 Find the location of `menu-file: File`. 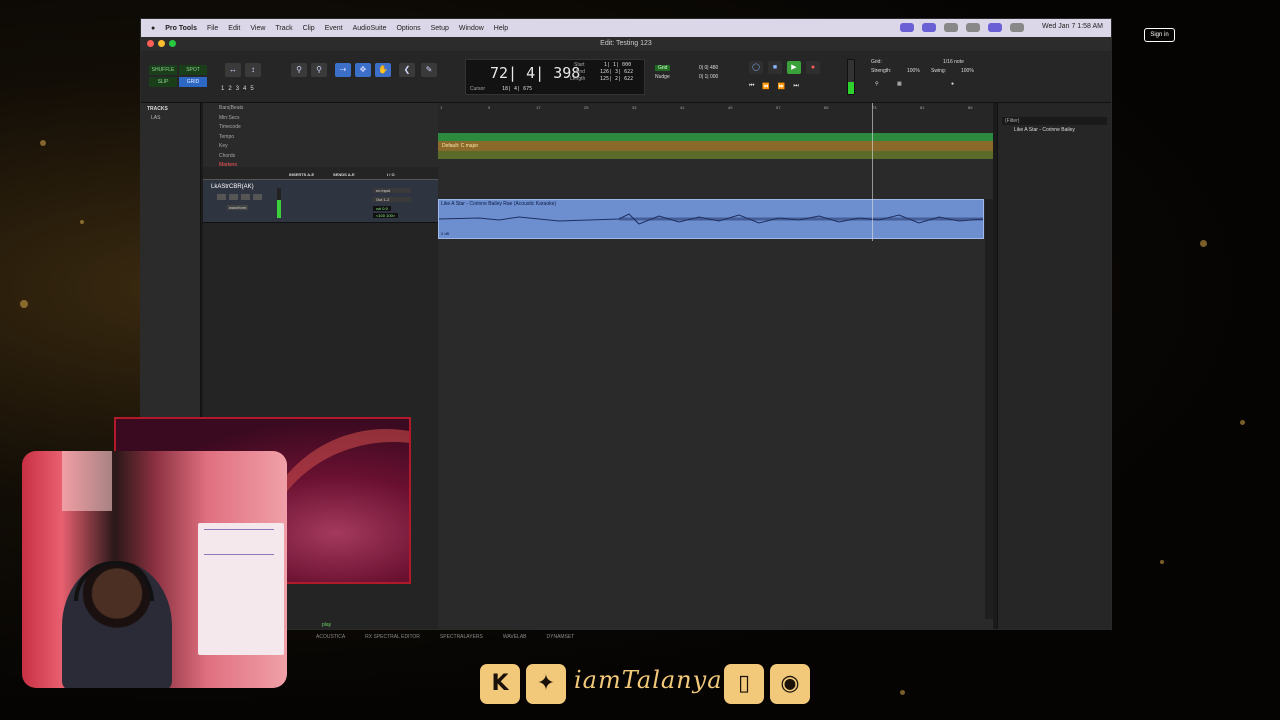

menu-file: File is located at coordinates (212, 28).